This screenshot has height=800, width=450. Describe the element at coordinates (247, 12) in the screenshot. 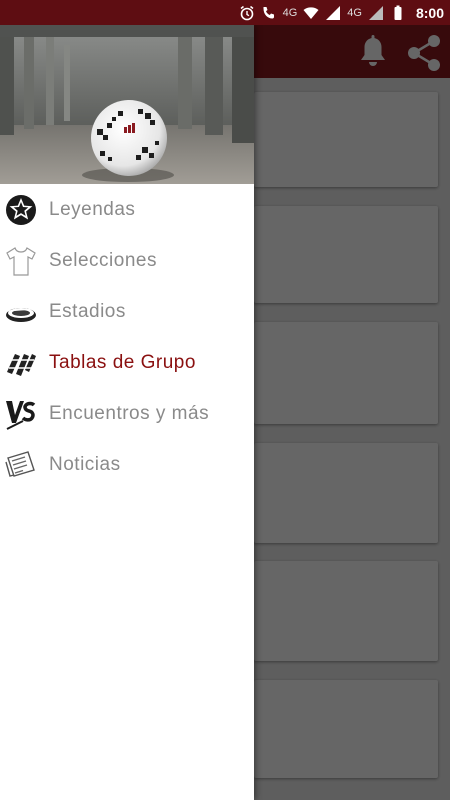

I see `alarm-icon` at that location.